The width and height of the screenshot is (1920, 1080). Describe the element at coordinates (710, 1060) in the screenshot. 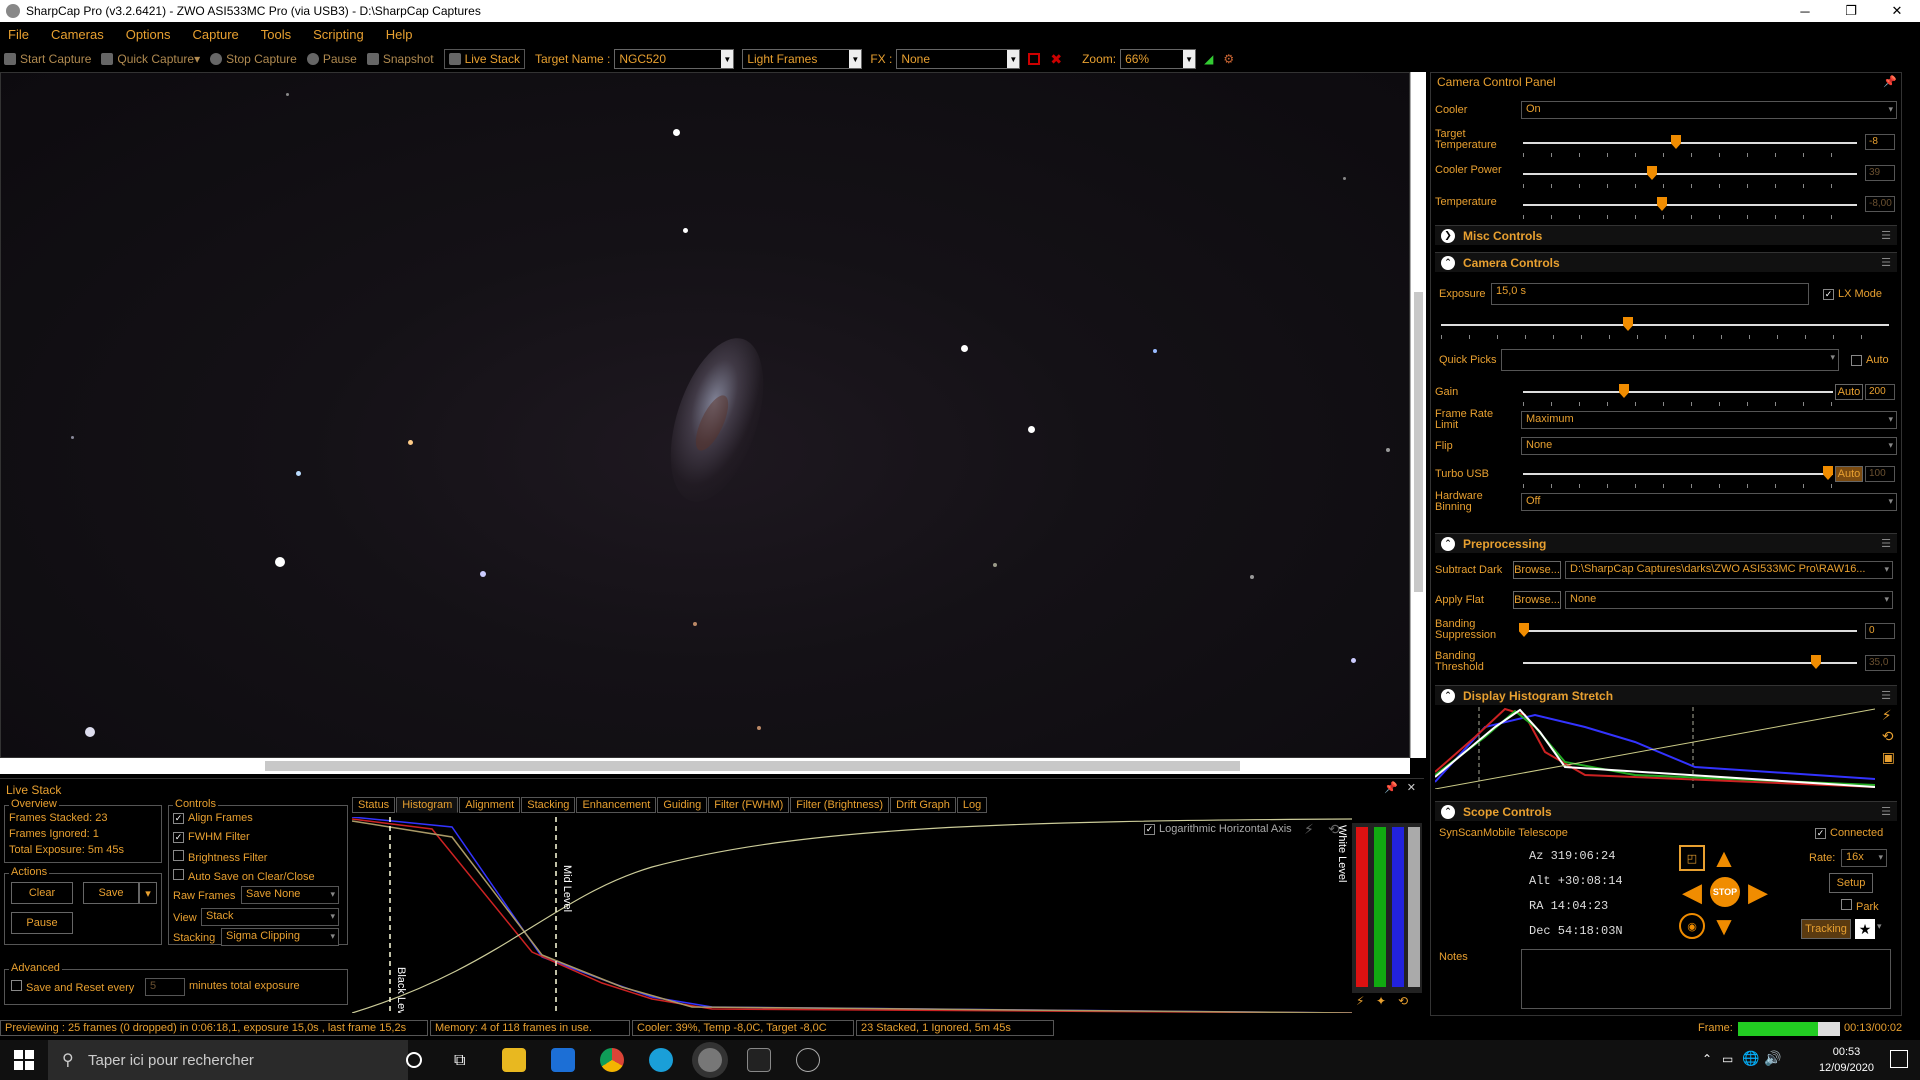

I see `sharpcap-icon` at that location.